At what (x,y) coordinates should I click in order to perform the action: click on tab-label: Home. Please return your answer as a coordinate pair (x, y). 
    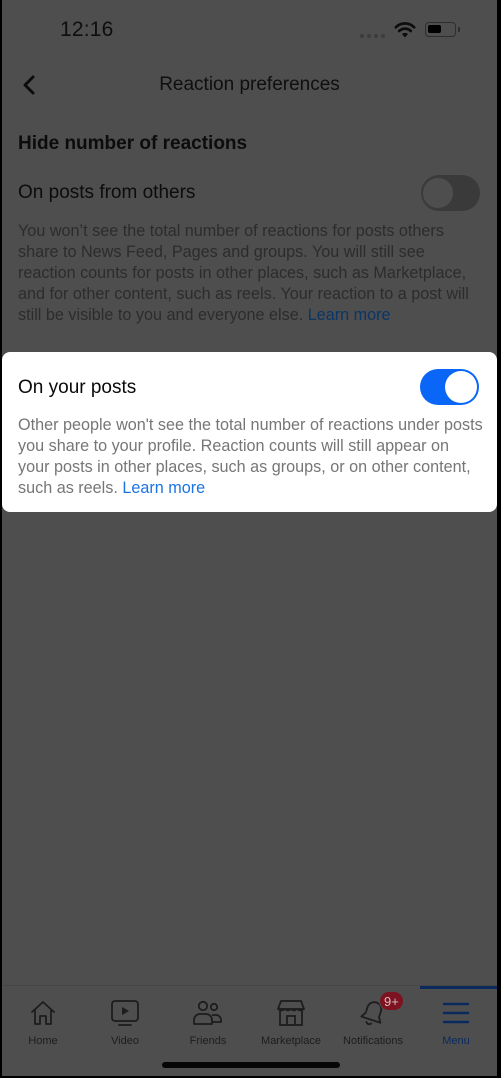
    Looking at the image, I should click on (43, 1041).